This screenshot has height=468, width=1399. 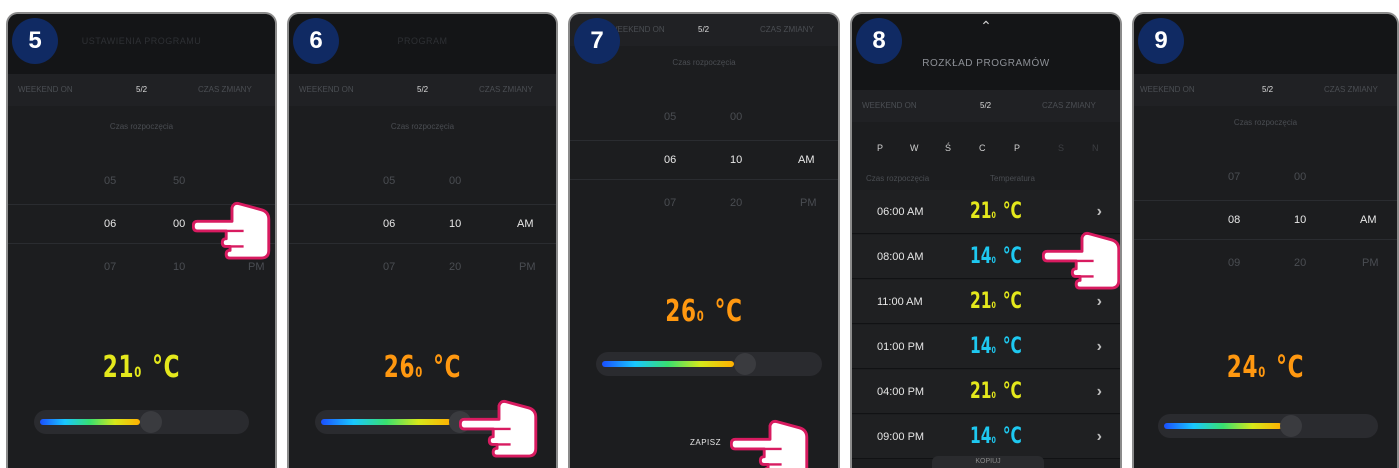 What do you see at coordinates (986, 154) in the screenshot?
I see `weekday-selector: P W Ś C P S N` at bounding box center [986, 154].